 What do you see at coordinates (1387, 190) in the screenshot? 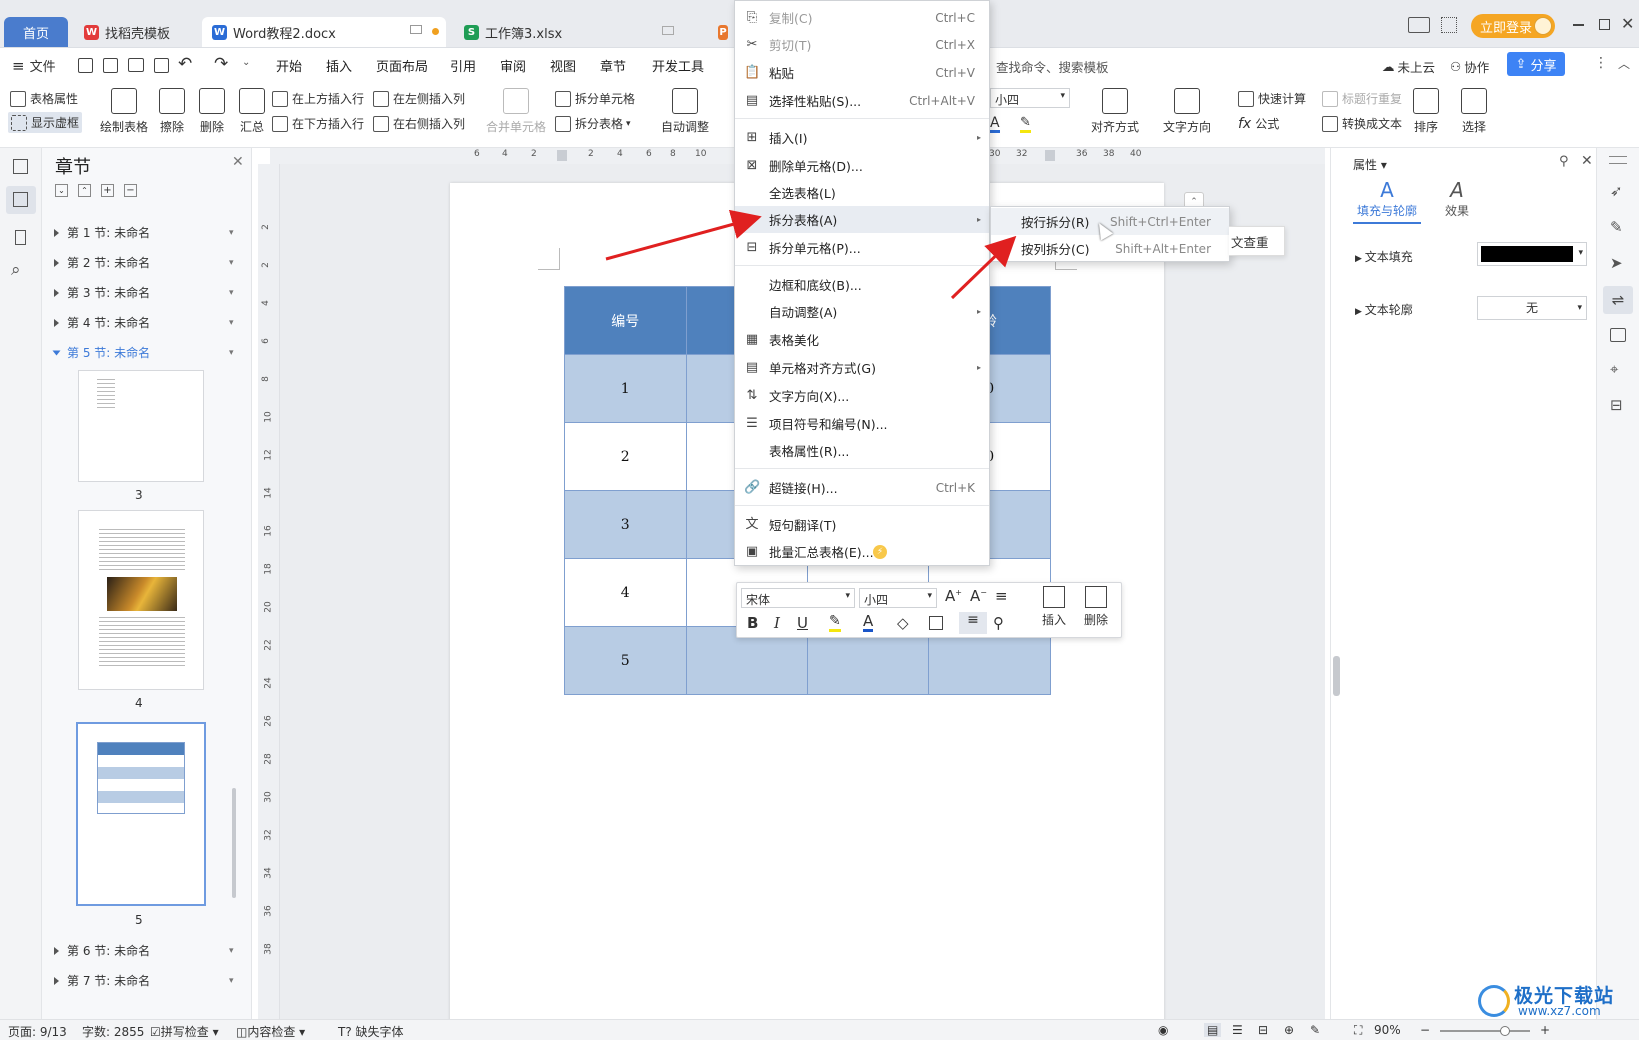
I see `text-fill-icon: A` at bounding box center [1387, 190].